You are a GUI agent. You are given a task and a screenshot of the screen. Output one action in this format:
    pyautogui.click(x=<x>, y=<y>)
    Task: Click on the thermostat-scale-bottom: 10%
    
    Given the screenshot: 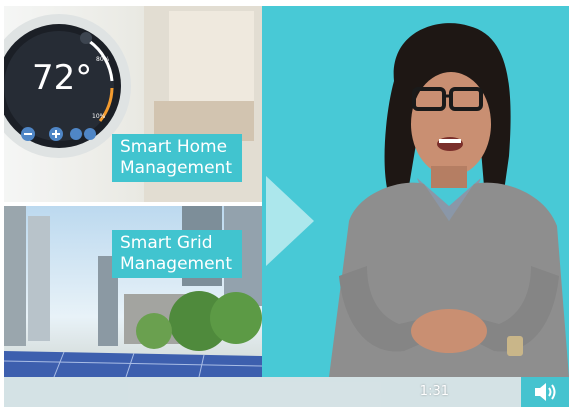 What is the action you would take?
    pyautogui.click(x=99, y=116)
    